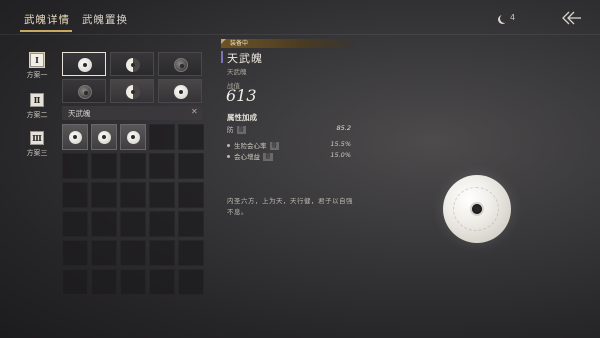 The width and height of the screenshot is (600, 338). I want to click on plan-one: Ⅰ 方案一, so click(37, 66).